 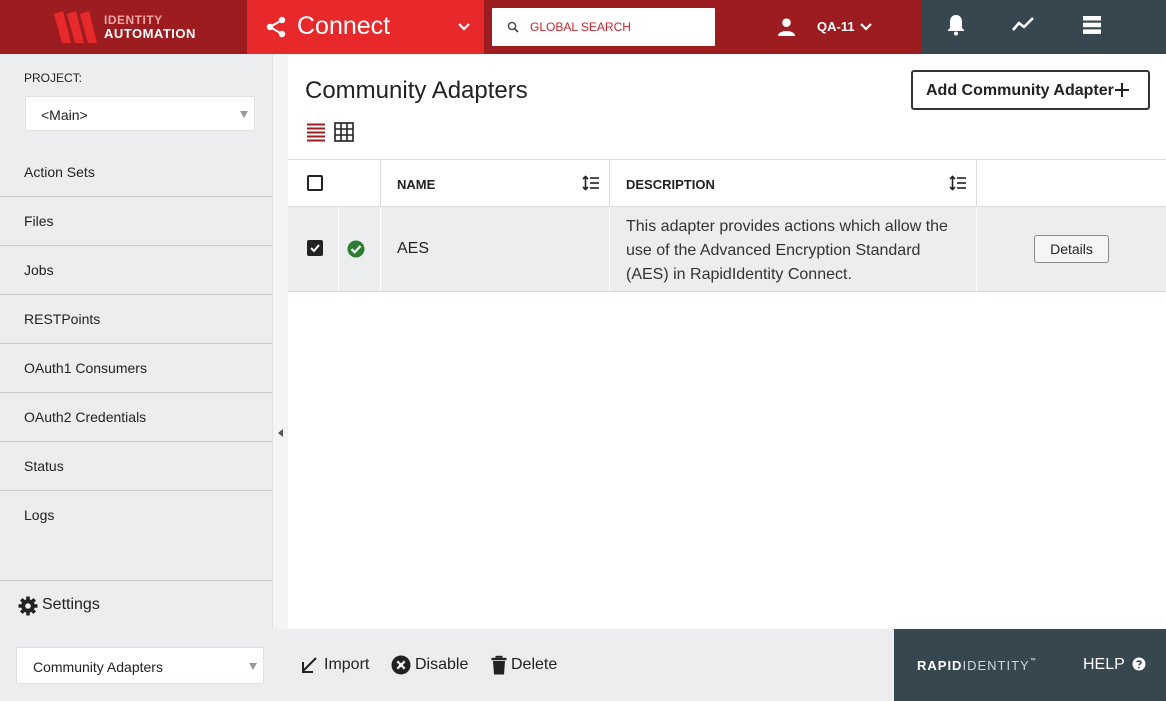 I want to click on add-community-adapter-button: Add Community Adapter, so click(x=1030, y=90).